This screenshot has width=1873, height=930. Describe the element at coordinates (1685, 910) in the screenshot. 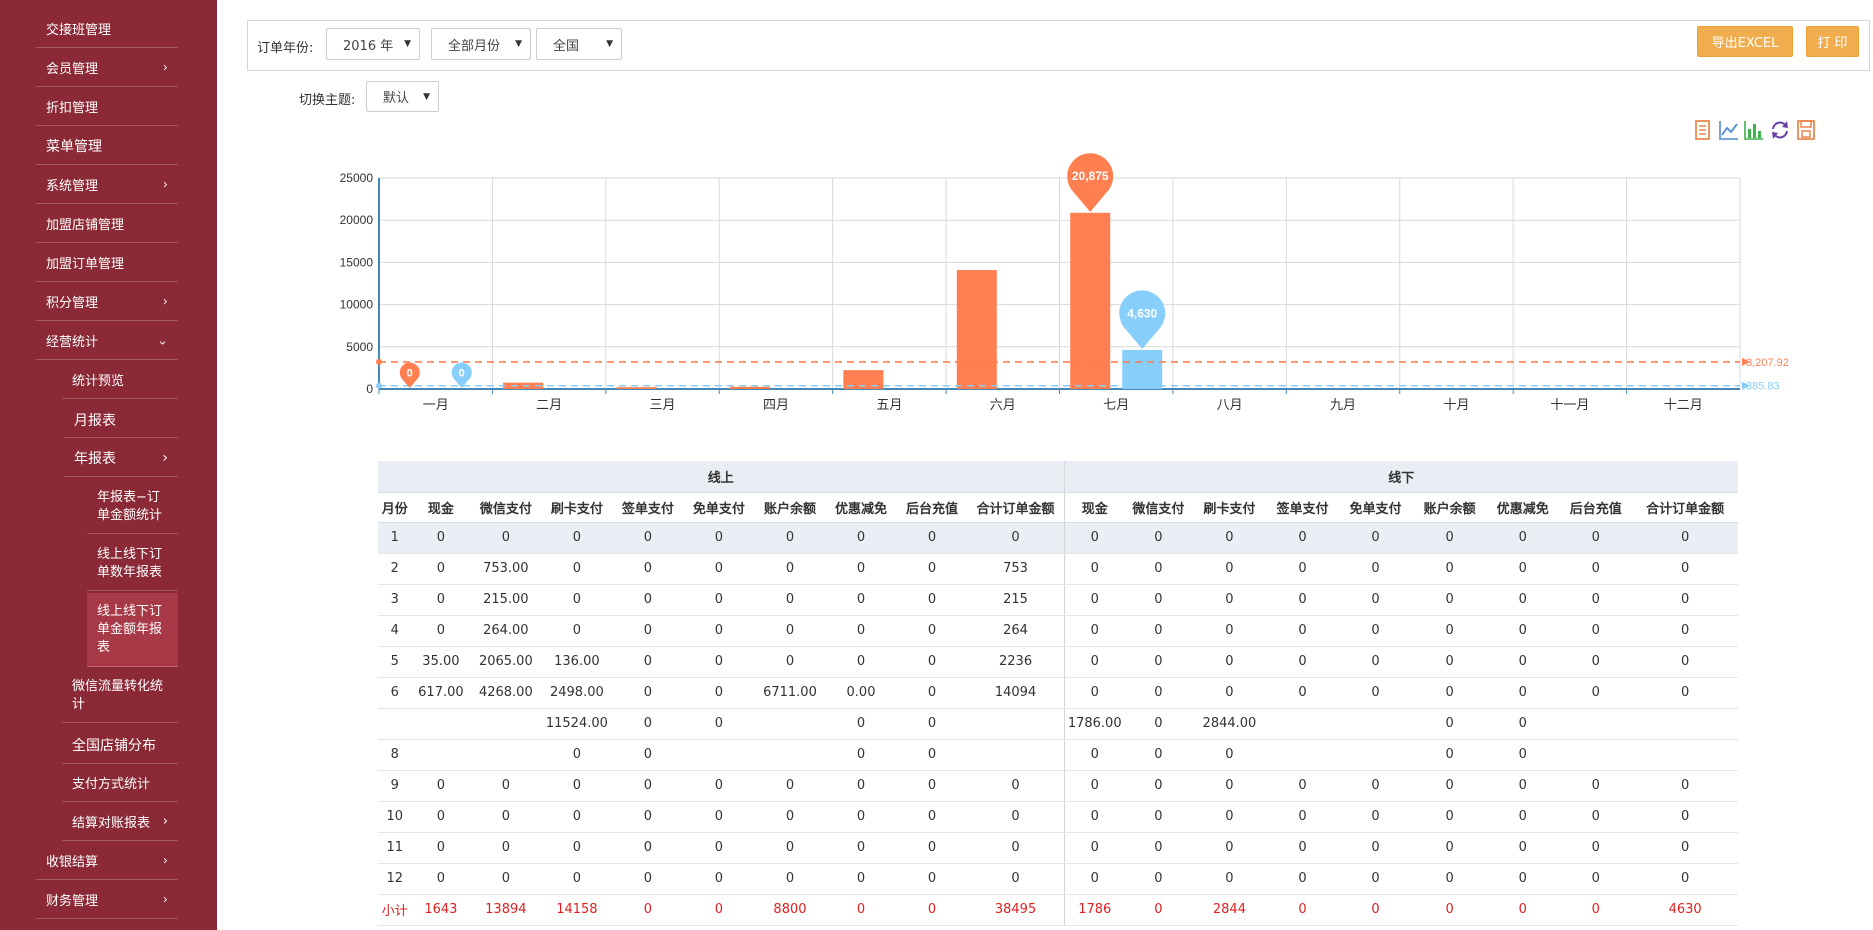

I see `total-cell: 4630` at that location.